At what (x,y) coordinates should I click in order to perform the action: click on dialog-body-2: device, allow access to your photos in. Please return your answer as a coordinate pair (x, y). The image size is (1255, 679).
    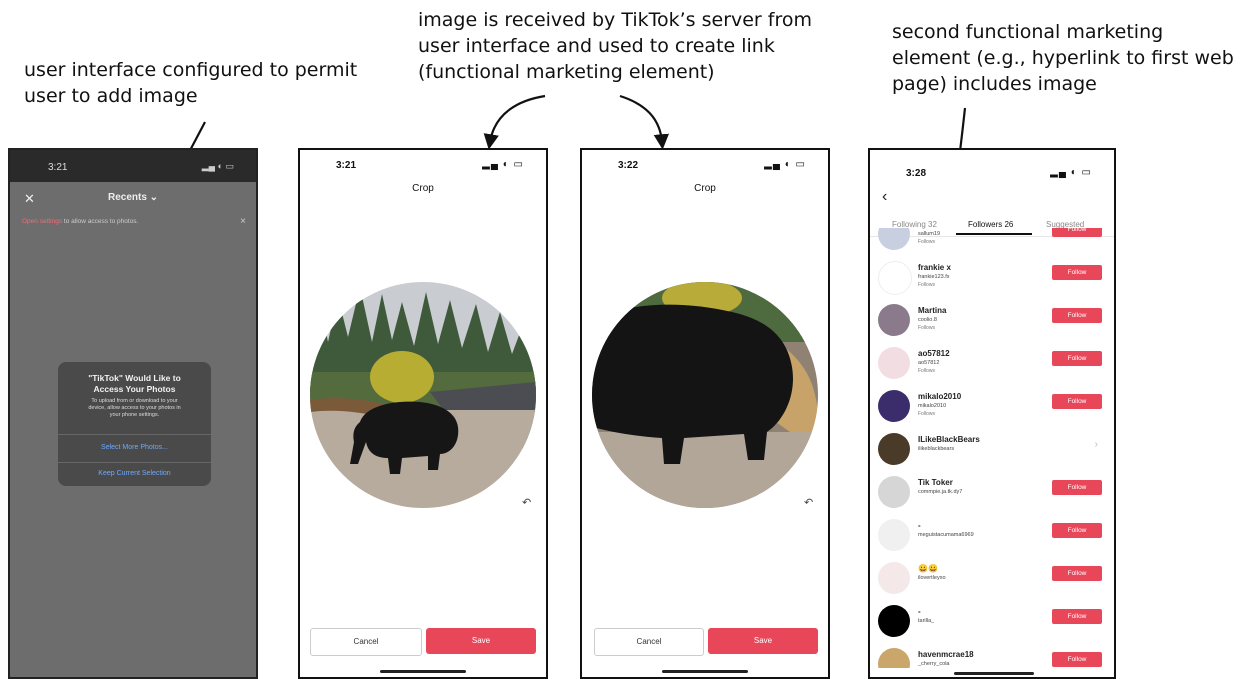
    Looking at the image, I should click on (134, 408).